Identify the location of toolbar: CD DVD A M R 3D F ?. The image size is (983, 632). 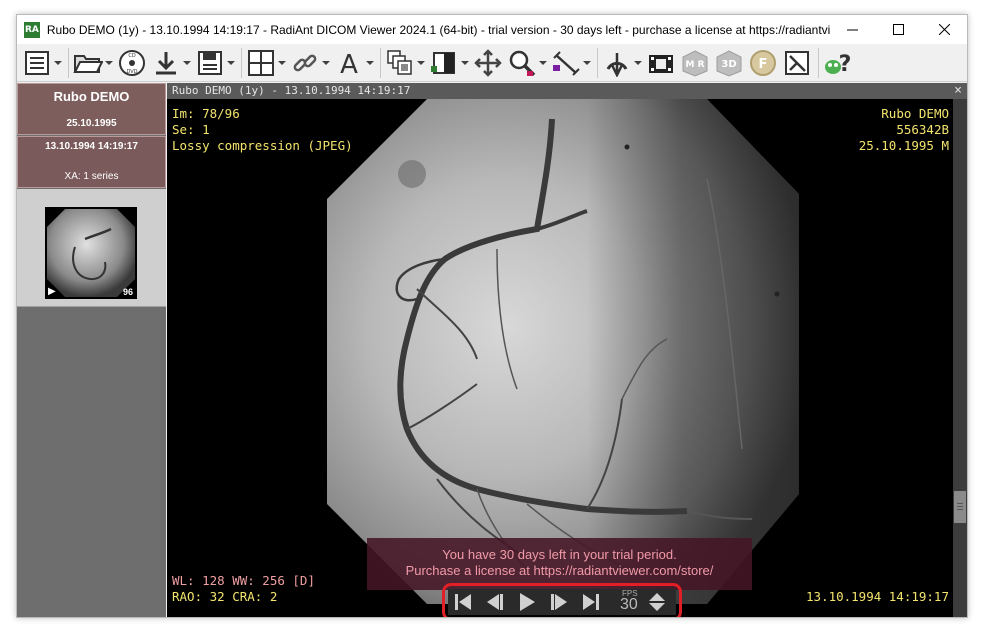
(492, 63).